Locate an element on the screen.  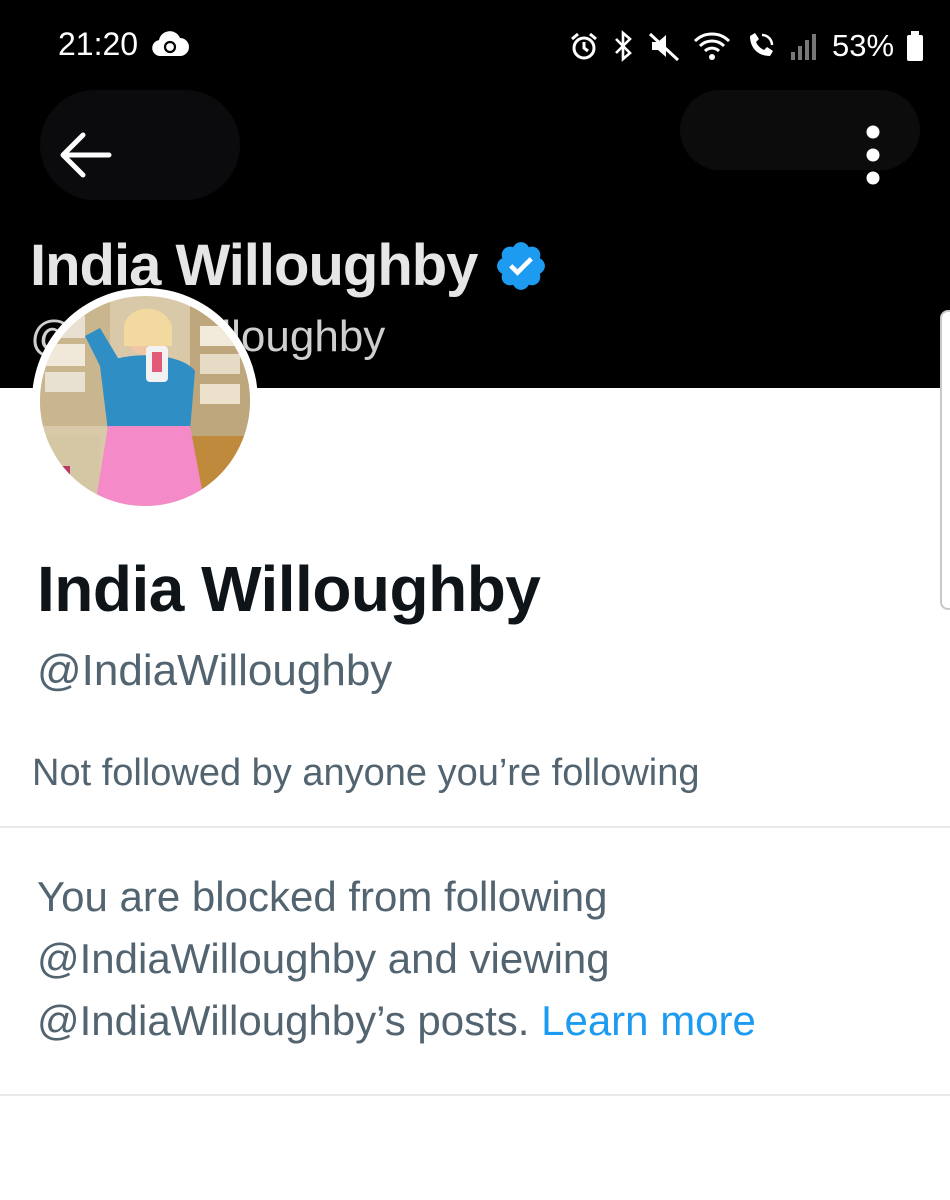
avatar is located at coordinates (145, 401).